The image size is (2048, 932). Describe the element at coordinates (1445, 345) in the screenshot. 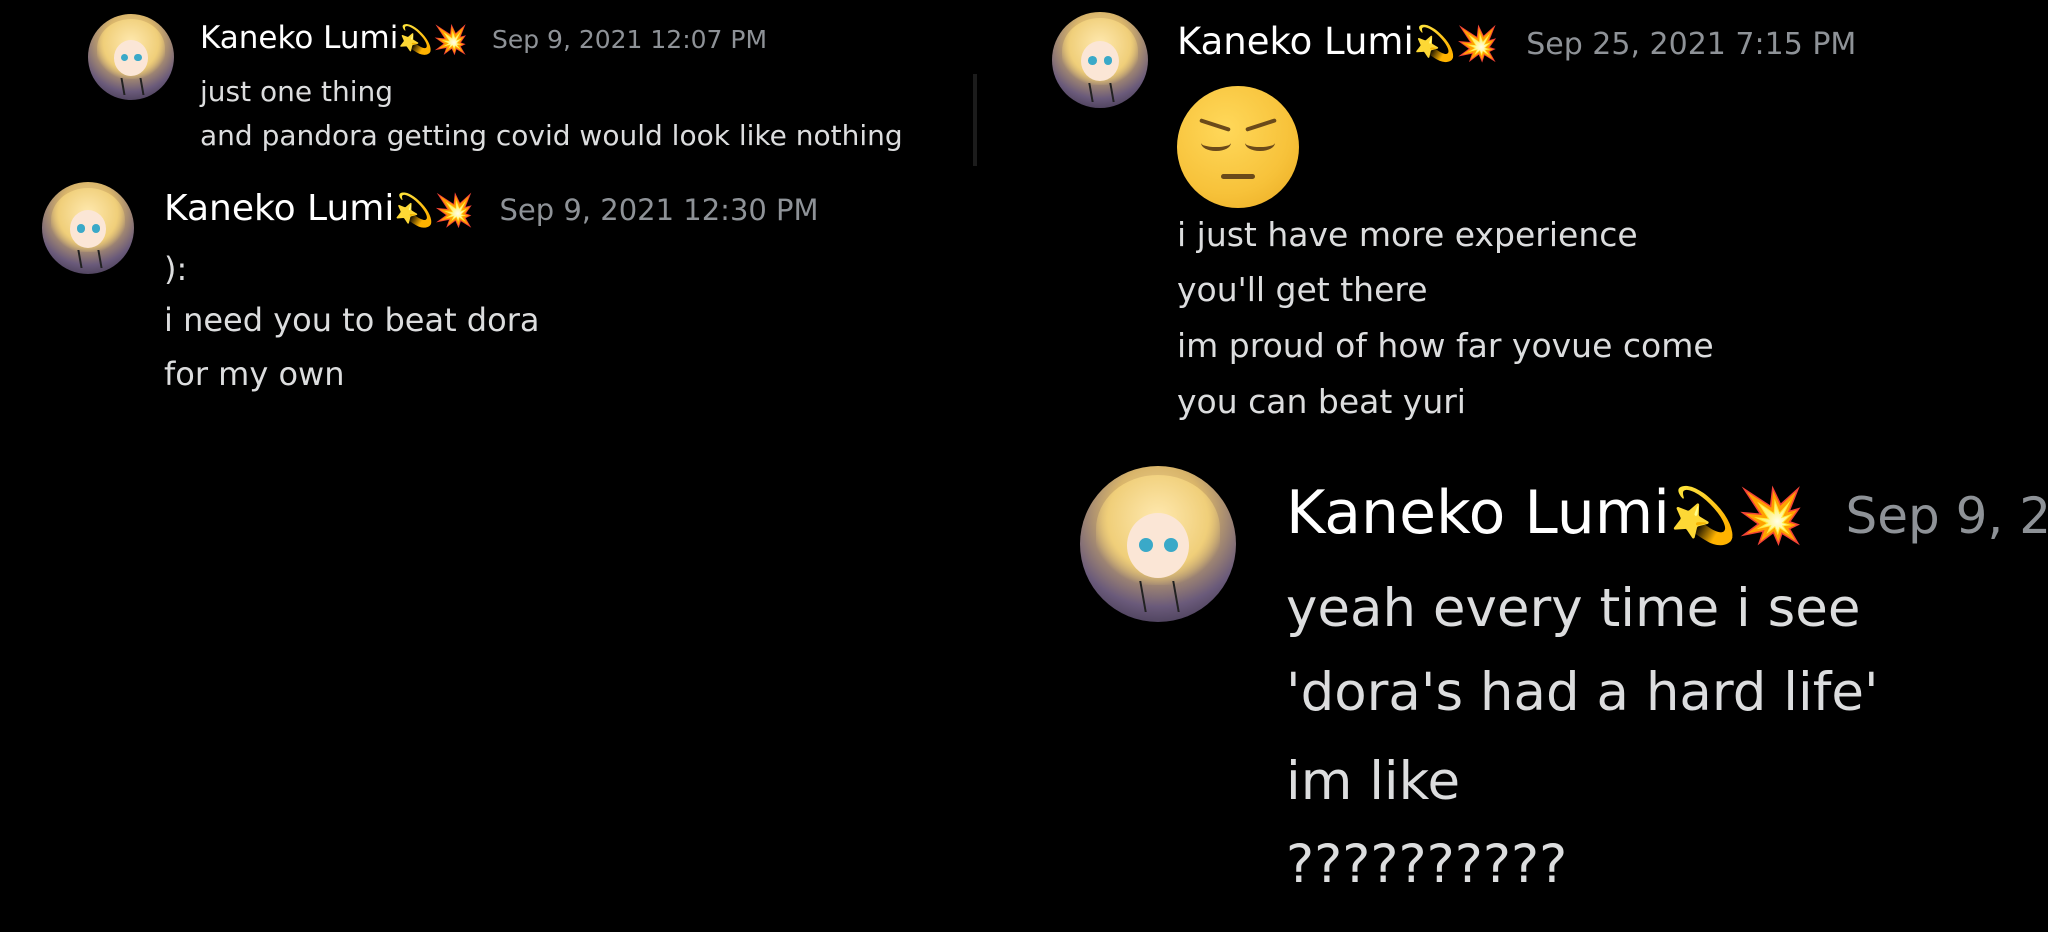

I see `message-text: im proud of how far yovue come` at that location.